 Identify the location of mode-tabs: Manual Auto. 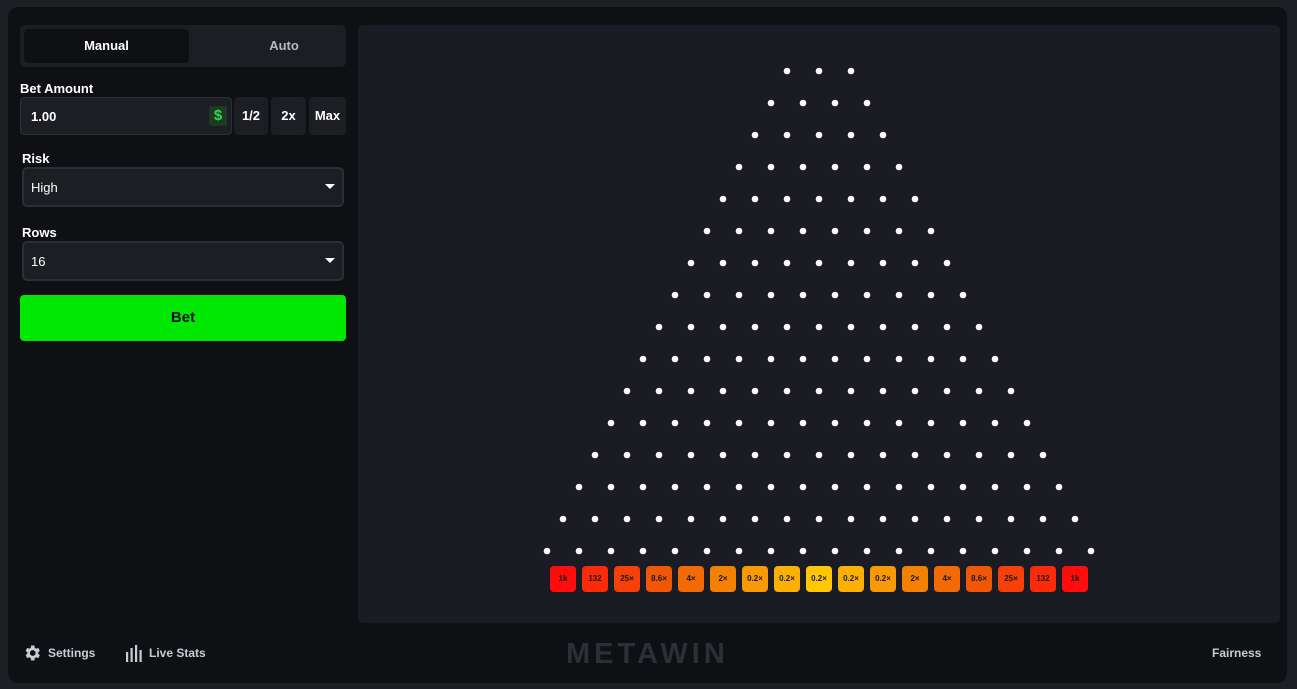
(183, 46).